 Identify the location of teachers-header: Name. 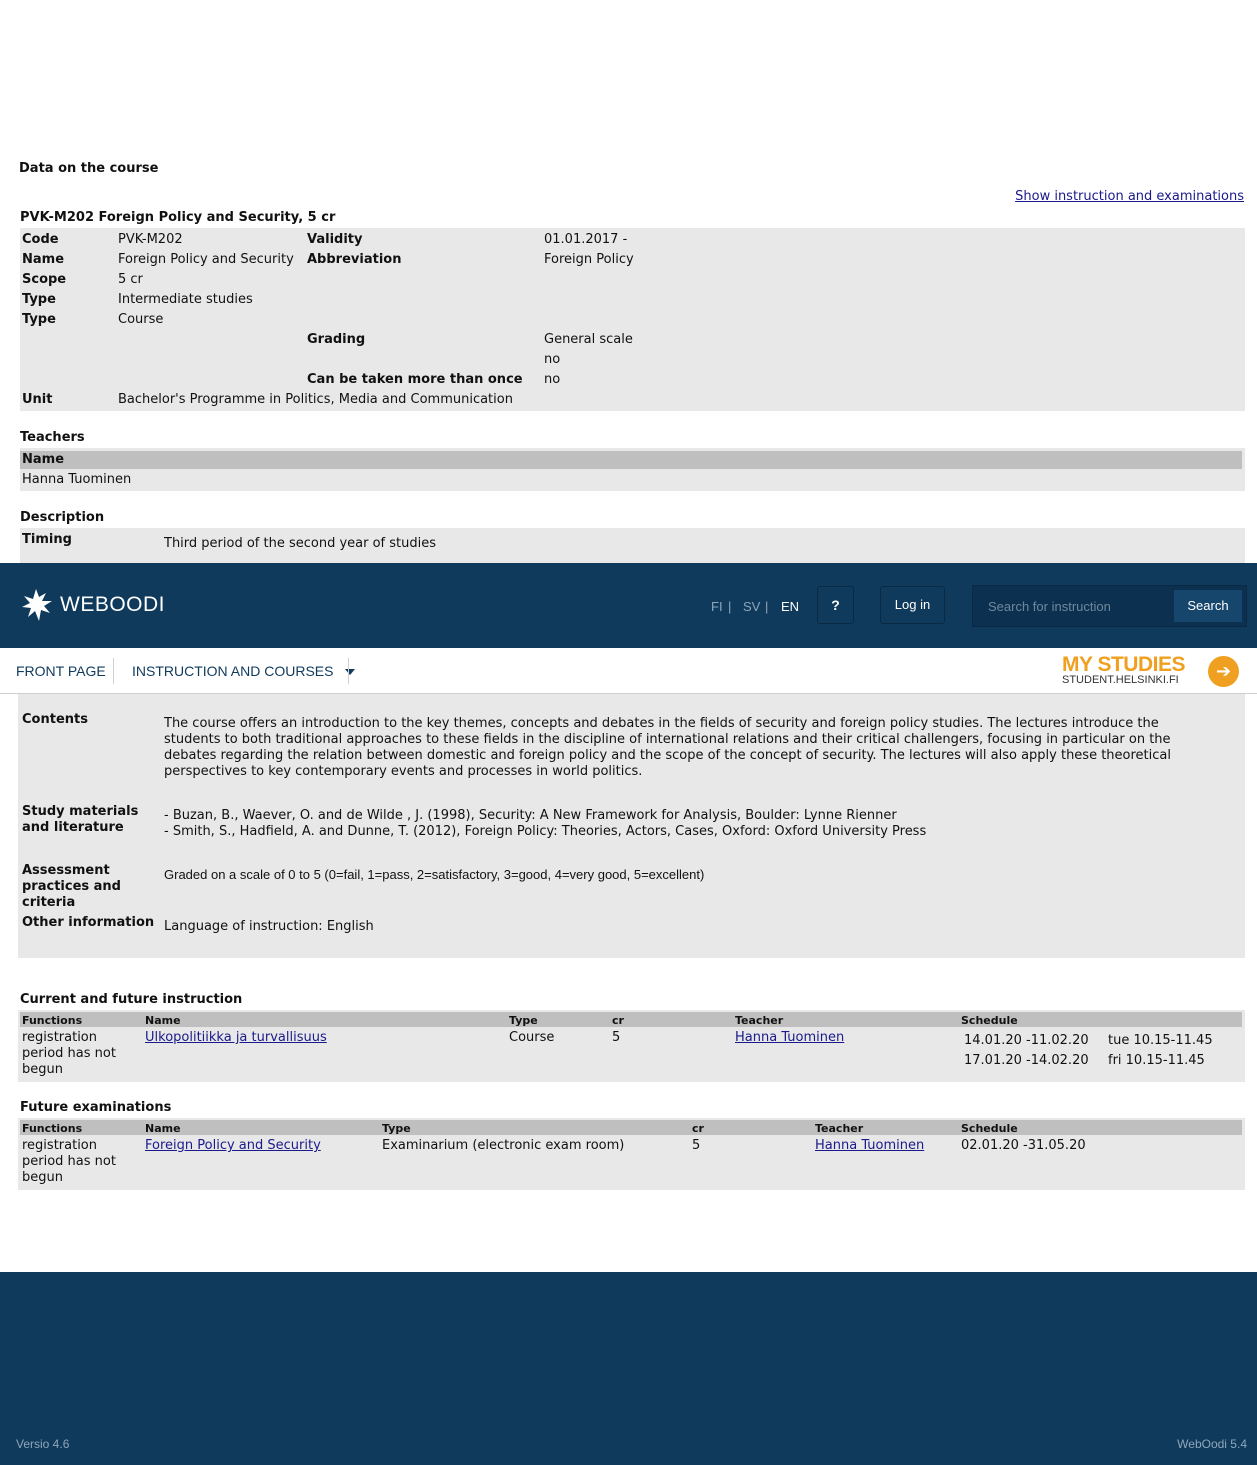
(631, 460).